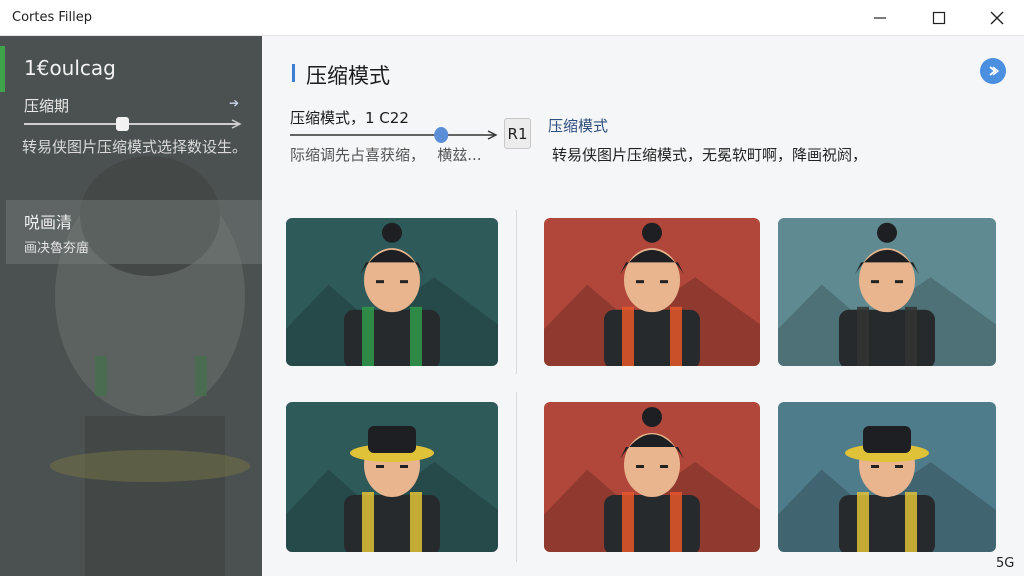 The height and width of the screenshot is (576, 1024). Describe the element at coordinates (578, 125) in the screenshot. I see `mode-link: 压缩模式` at that location.